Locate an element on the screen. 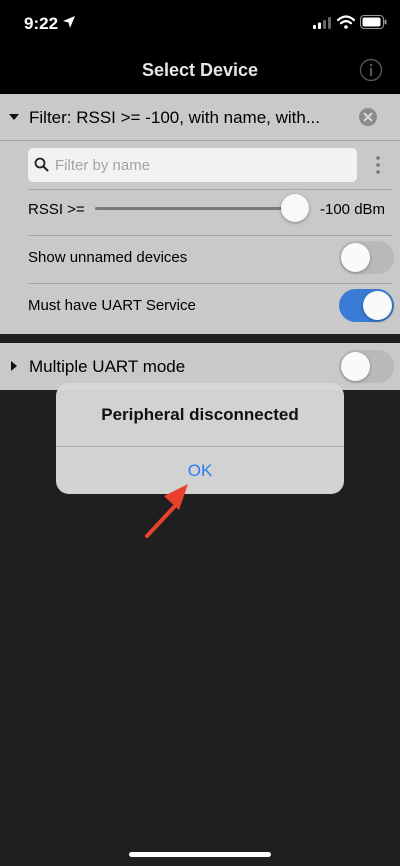  multiple-uart-label: Multiple UART mode is located at coordinates (107, 366).